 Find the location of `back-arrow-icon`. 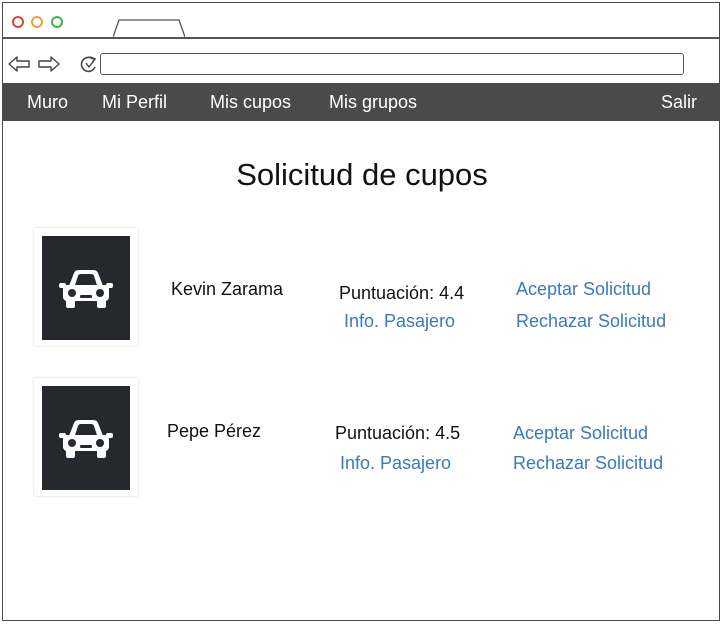

back-arrow-icon is located at coordinates (19, 64).